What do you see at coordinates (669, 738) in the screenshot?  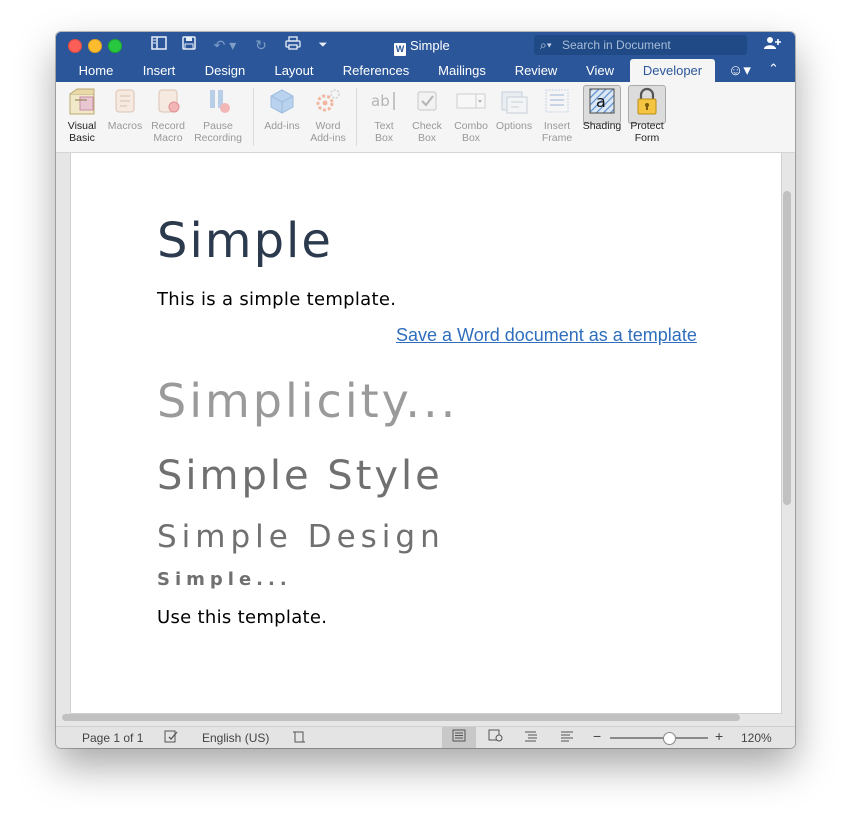 I see `zoom-slider-thumb` at bounding box center [669, 738].